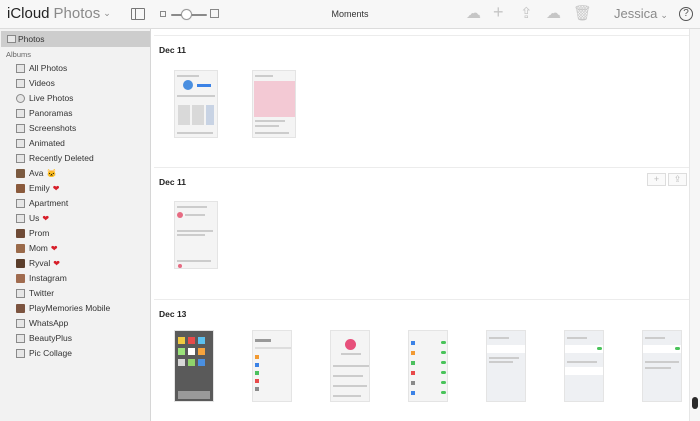 The image size is (700, 421). I want to click on sidebar-item-us: Us ❤, so click(75, 218).